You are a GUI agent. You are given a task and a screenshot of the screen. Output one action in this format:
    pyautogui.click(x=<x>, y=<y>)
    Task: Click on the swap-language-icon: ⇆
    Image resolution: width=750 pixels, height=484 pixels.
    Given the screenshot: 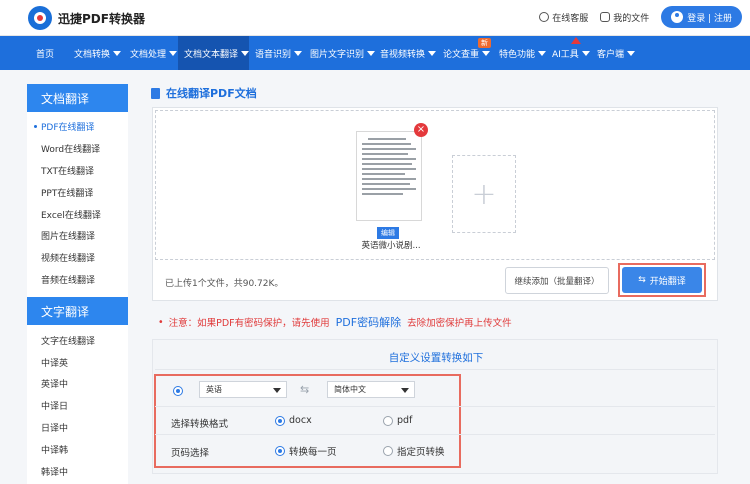 What is the action you would take?
    pyautogui.click(x=304, y=389)
    